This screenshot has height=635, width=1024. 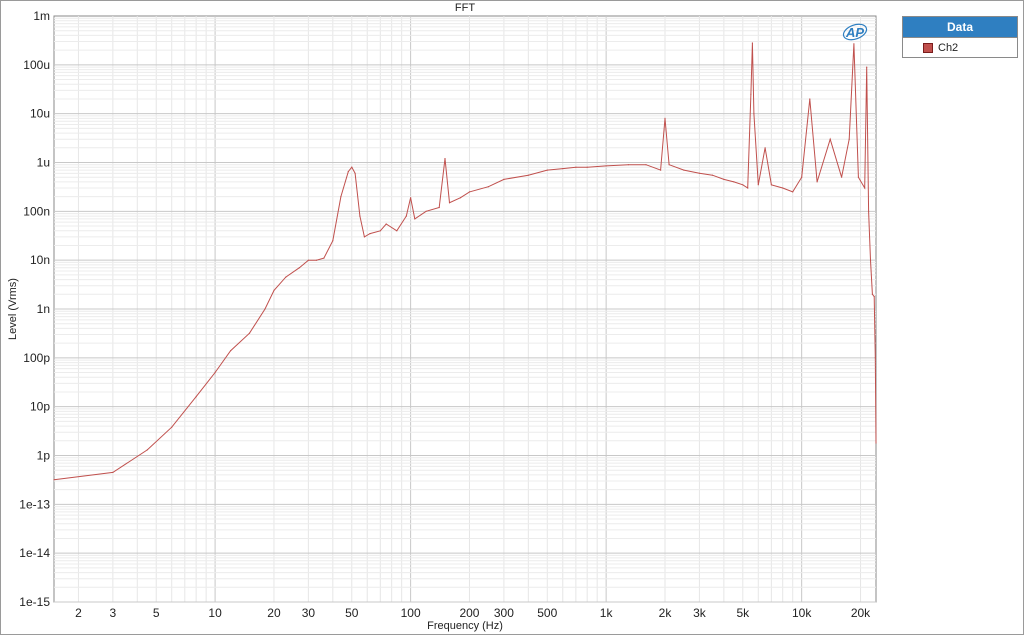 I want to click on x-axis-title: Frequency (Hz), so click(x=465, y=626).